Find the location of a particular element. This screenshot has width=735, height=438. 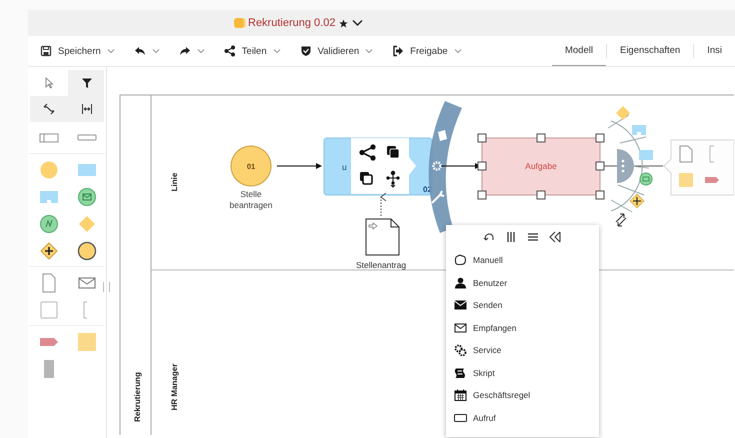

lane-label: HR Manager is located at coordinates (174, 387).